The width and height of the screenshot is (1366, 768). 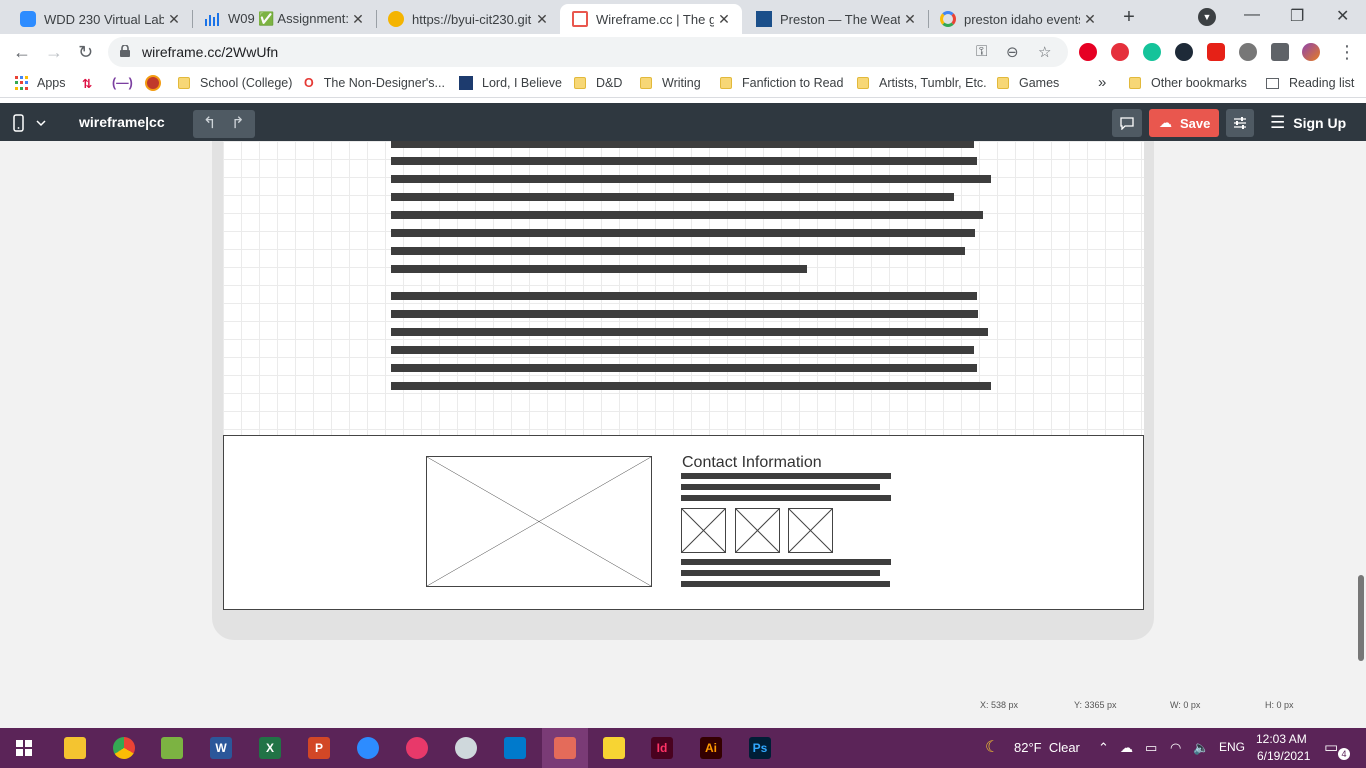 What do you see at coordinates (992, 747) in the screenshot?
I see `moon-weather-icon: ☾` at bounding box center [992, 747].